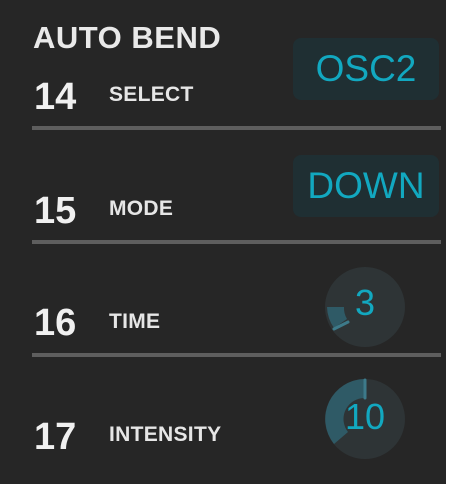 This screenshot has width=454, height=484. I want to click on time-knob: 3, so click(365, 307).